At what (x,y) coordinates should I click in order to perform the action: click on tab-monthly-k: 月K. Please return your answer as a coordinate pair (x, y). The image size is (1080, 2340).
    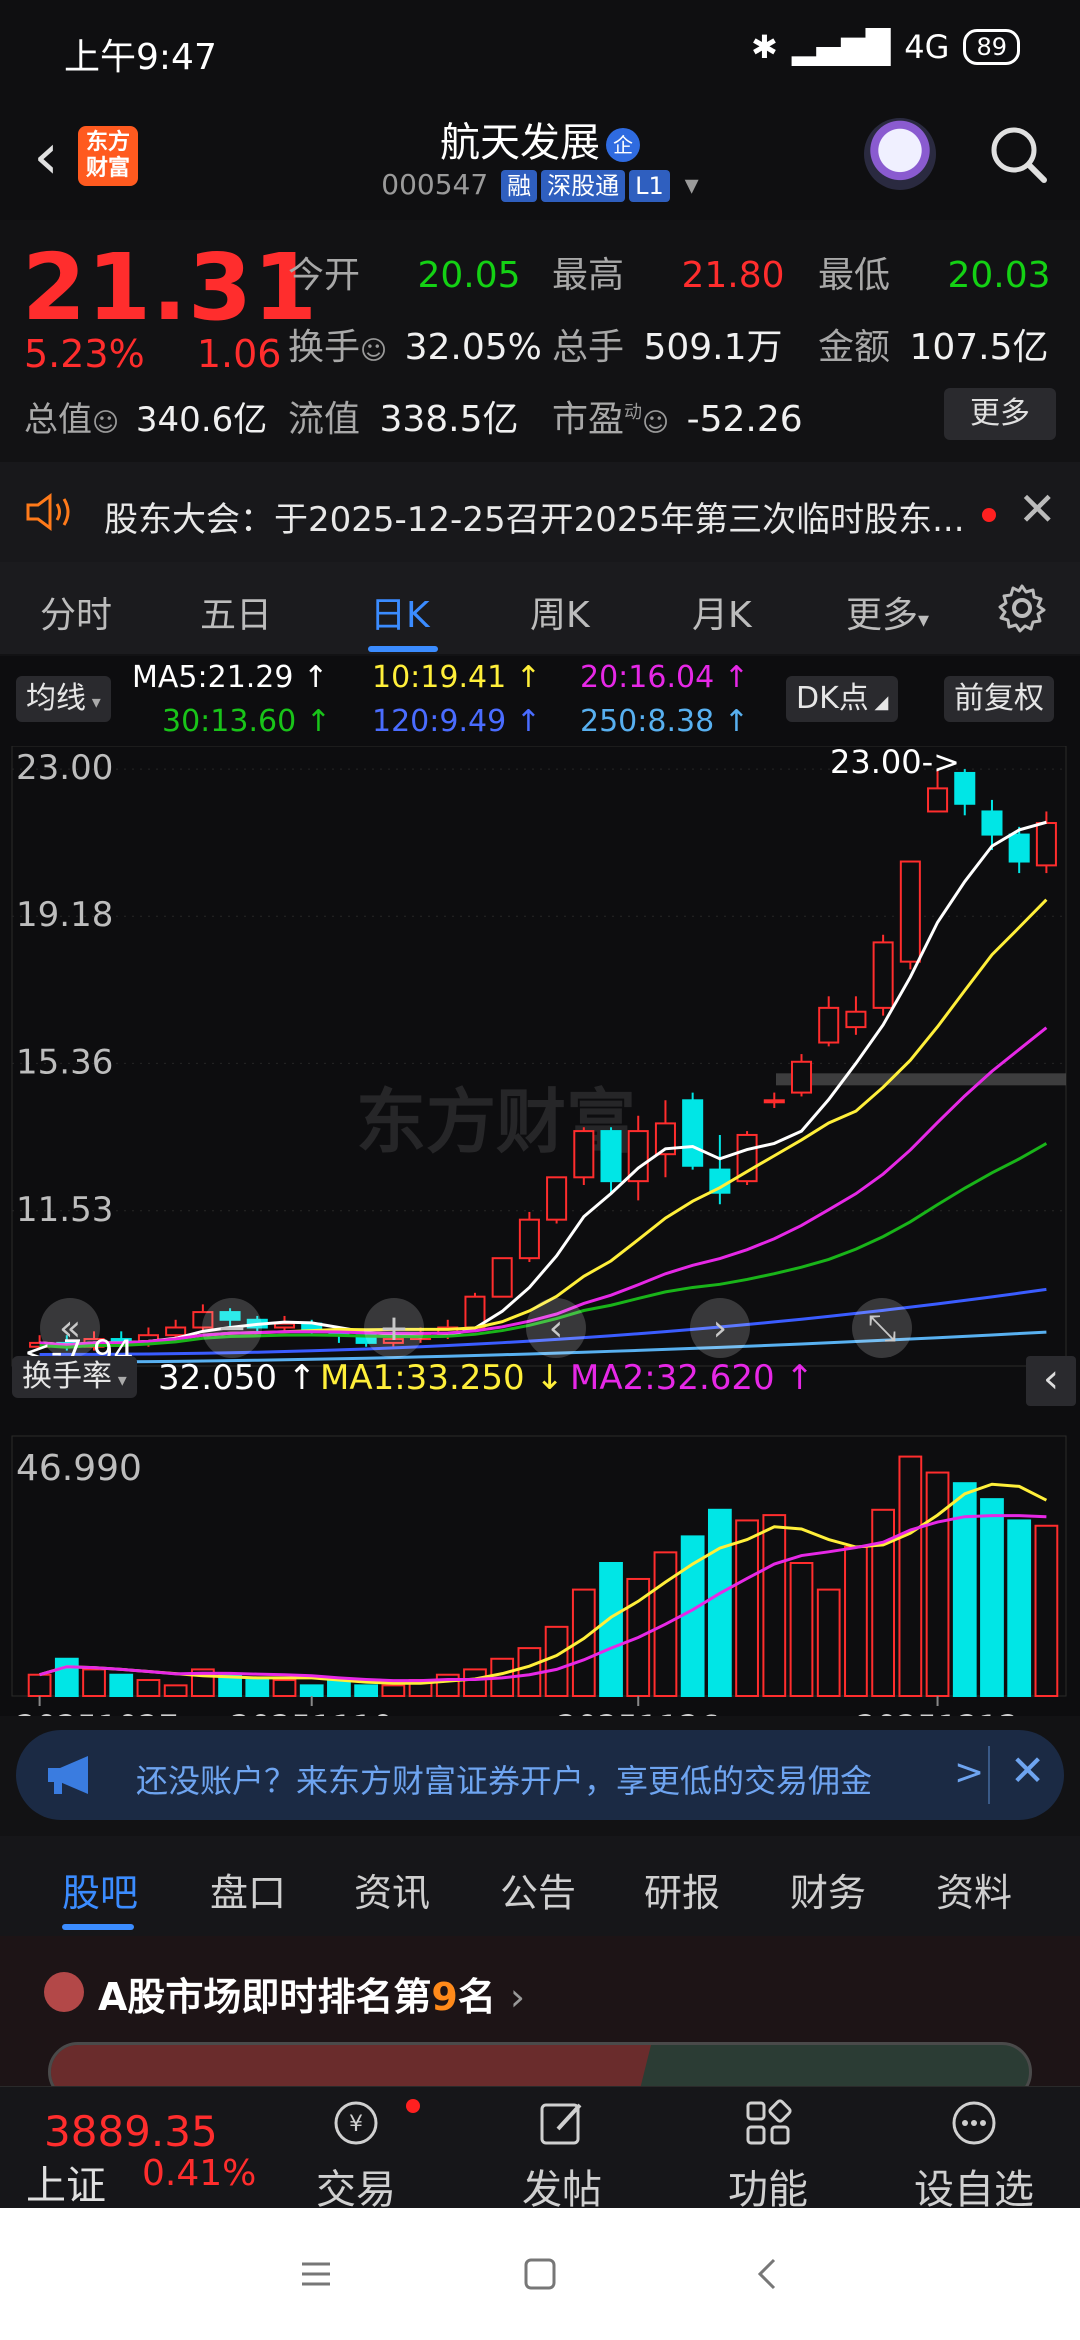
    Looking at the image, I should click on (722, 612).